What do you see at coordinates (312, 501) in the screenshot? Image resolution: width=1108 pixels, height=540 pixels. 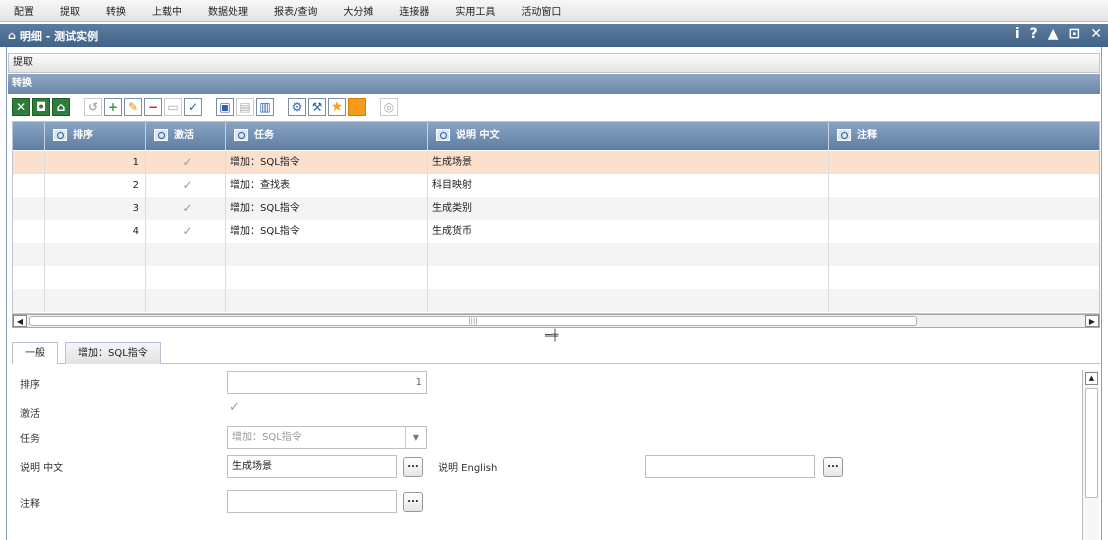 I see `note-field` at bounding box center [312, 501].